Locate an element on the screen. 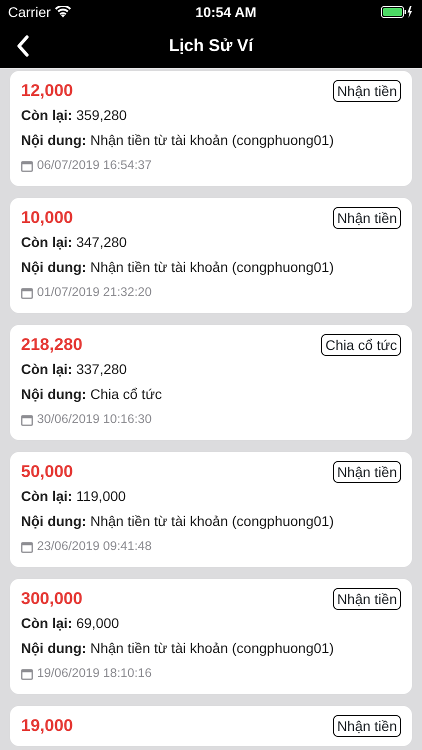  transaction-amount: 218,280 is located at coordinates (51, 345).